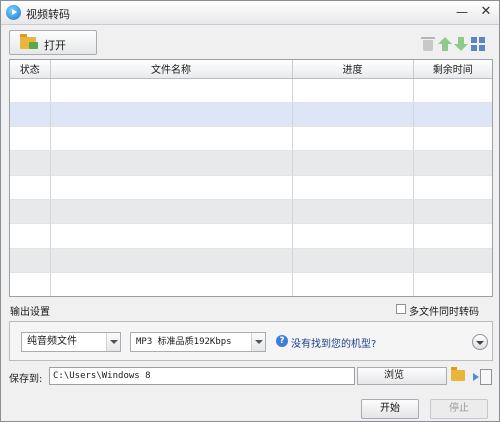 Image resolution: width=500 pixels, height=422 pixels. Describe the element at coordinates (353, 69) in the screenshot. I see `column-header-progress: 进度` at that location.